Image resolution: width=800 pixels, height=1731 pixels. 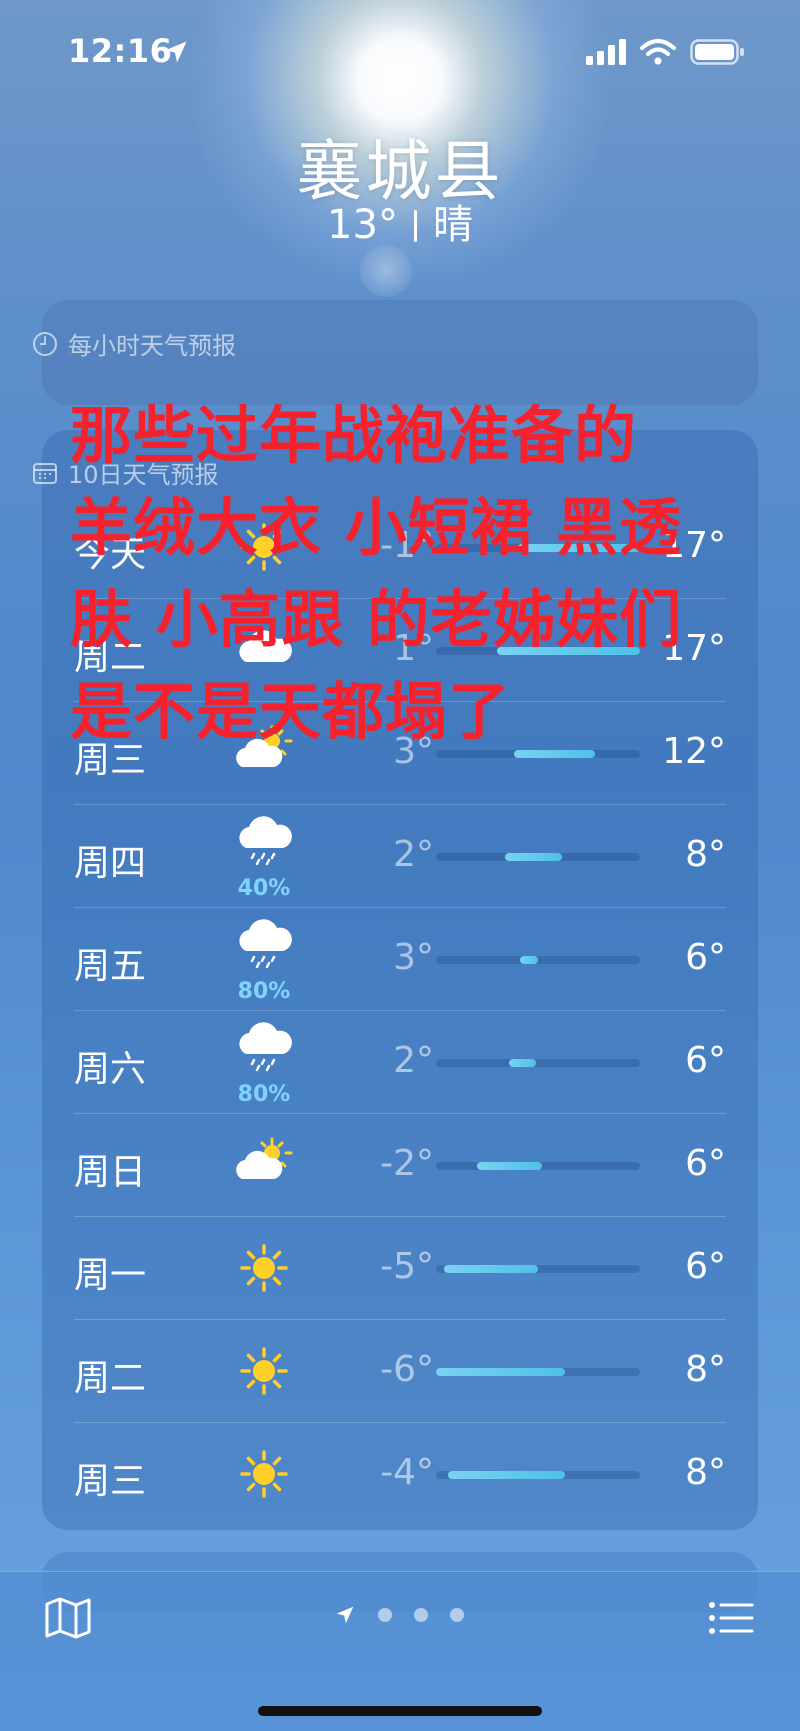 What do you see at coordinates (110, 1275) in the screenshot?
I see `forecast-day: 周一` at bounding box center [110, 1275].